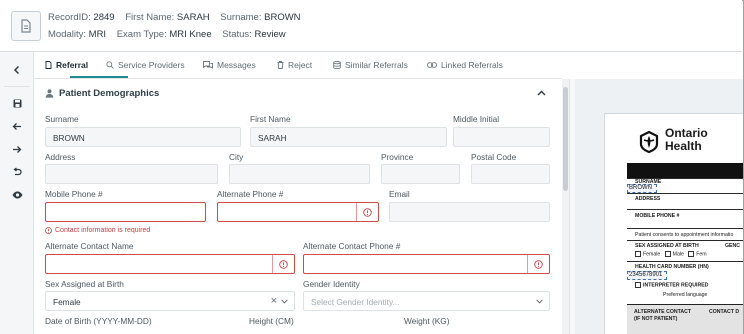 This screenshot has width=744, height=334. Describe the element at coordinates (432, 65) in the screenshot. I see `link-icon` at that location.